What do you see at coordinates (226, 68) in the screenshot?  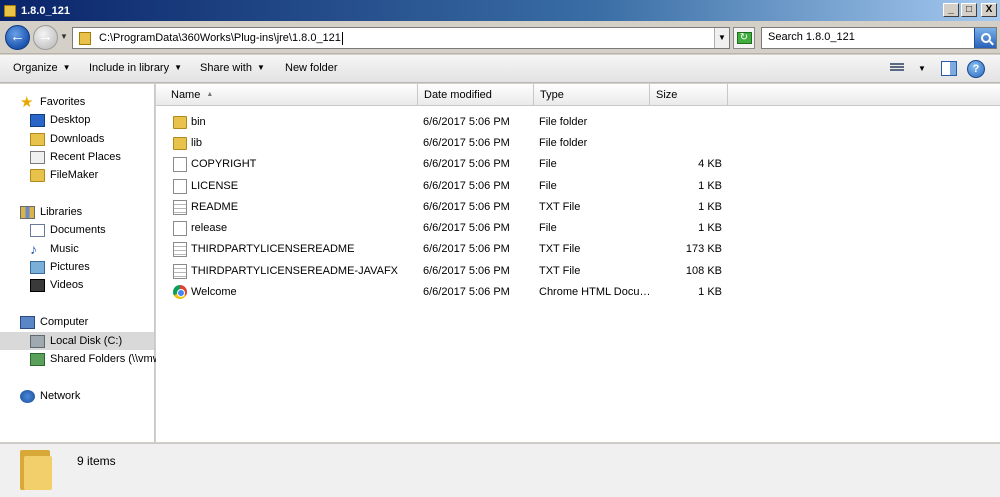 I see `share-with-label: Share with` at bounding box center [226, 68].